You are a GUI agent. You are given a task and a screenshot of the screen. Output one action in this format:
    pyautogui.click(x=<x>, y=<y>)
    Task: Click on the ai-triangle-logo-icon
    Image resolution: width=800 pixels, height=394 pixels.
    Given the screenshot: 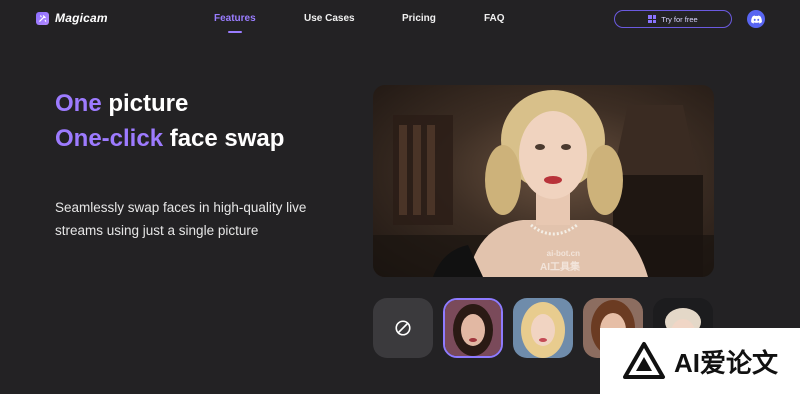 What is the action you would take?
    pyautogui.click(x=643, y=360)
    